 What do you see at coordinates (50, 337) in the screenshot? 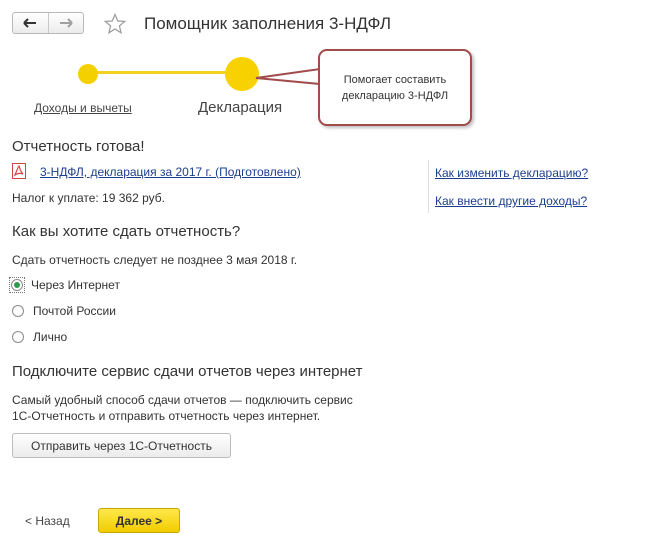
I see `radio-label-in-person: Лично` at bounding box center [50, 337].